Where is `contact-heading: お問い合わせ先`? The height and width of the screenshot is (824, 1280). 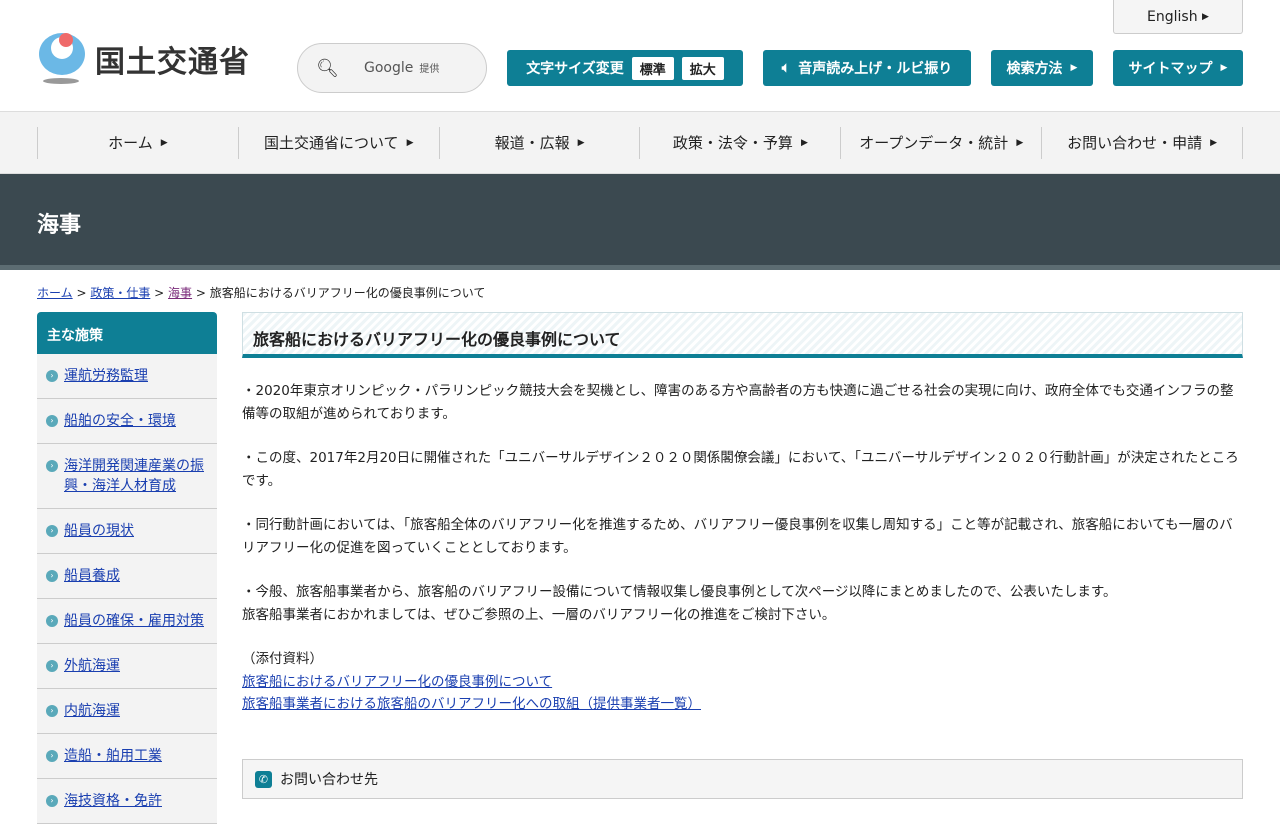 contact-heading: お問い合わせ先 is located at coordinates (329, 780).